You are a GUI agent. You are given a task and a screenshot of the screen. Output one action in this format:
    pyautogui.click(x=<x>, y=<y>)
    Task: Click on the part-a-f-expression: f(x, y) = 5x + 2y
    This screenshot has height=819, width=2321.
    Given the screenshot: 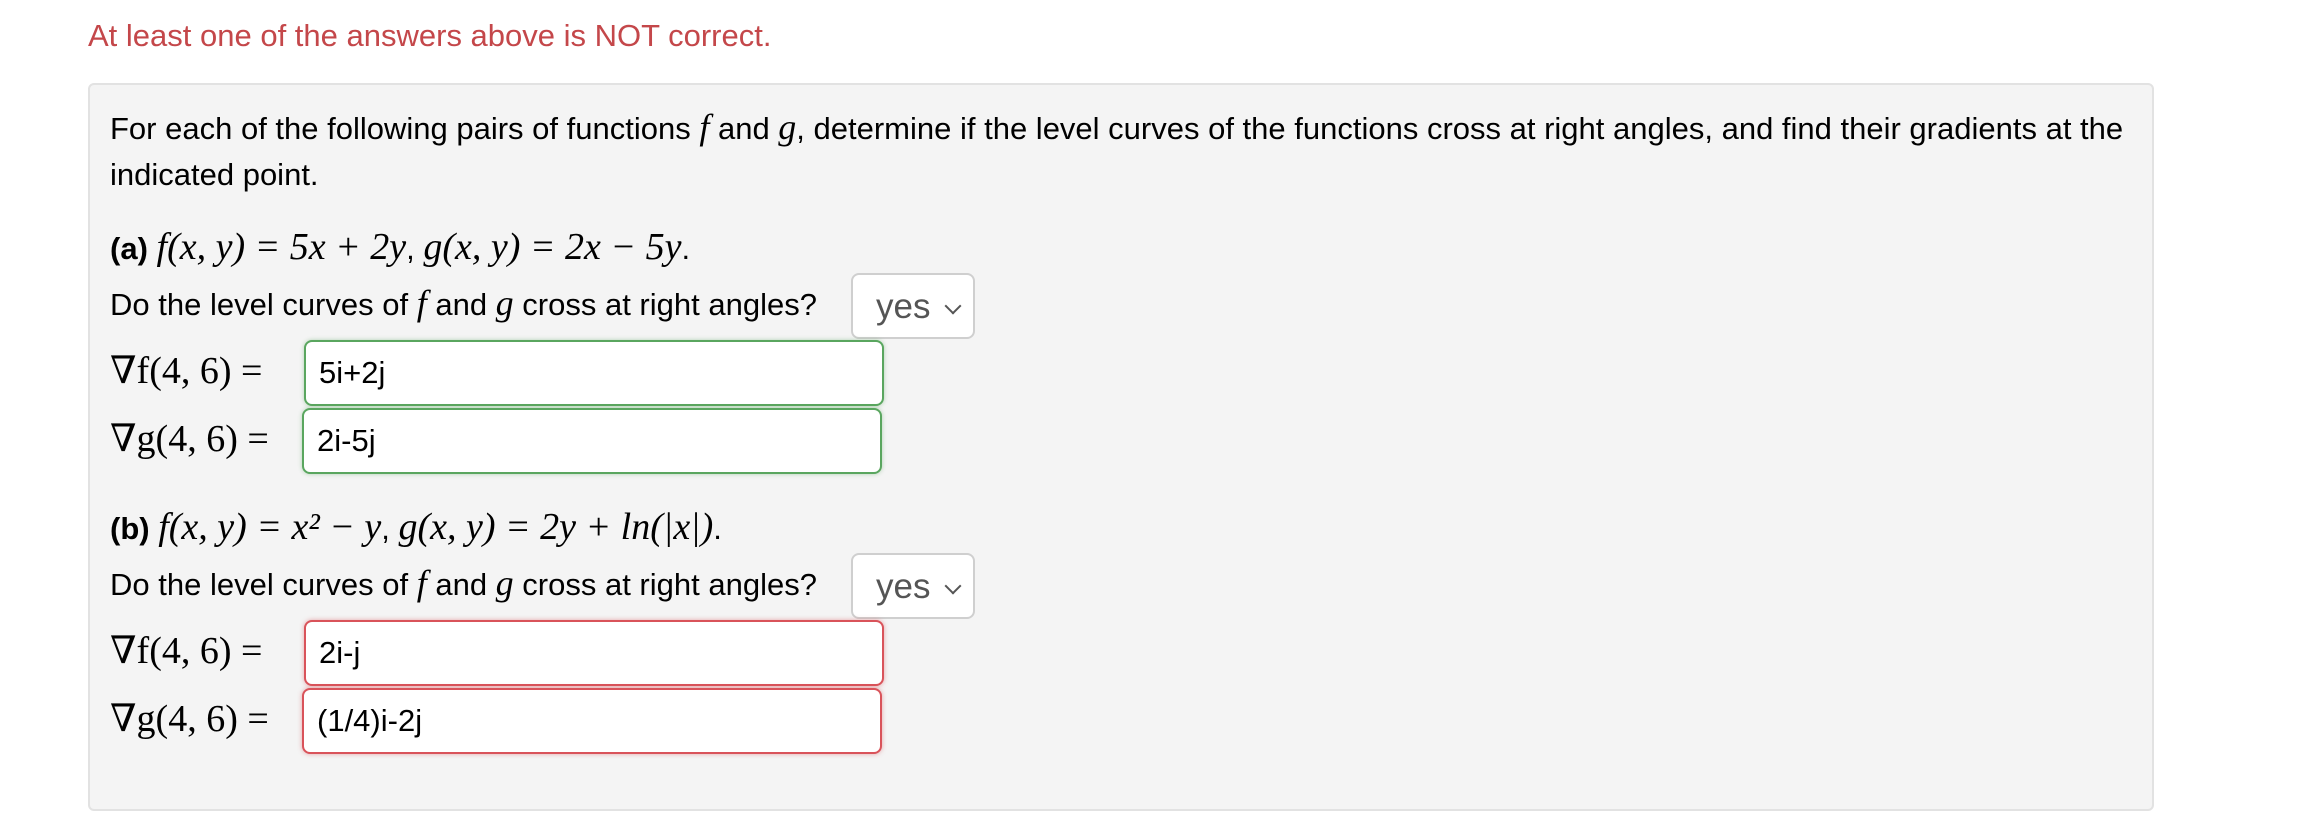 What is the action you would take?
    pyautogui.click(x=281, y=247)
    